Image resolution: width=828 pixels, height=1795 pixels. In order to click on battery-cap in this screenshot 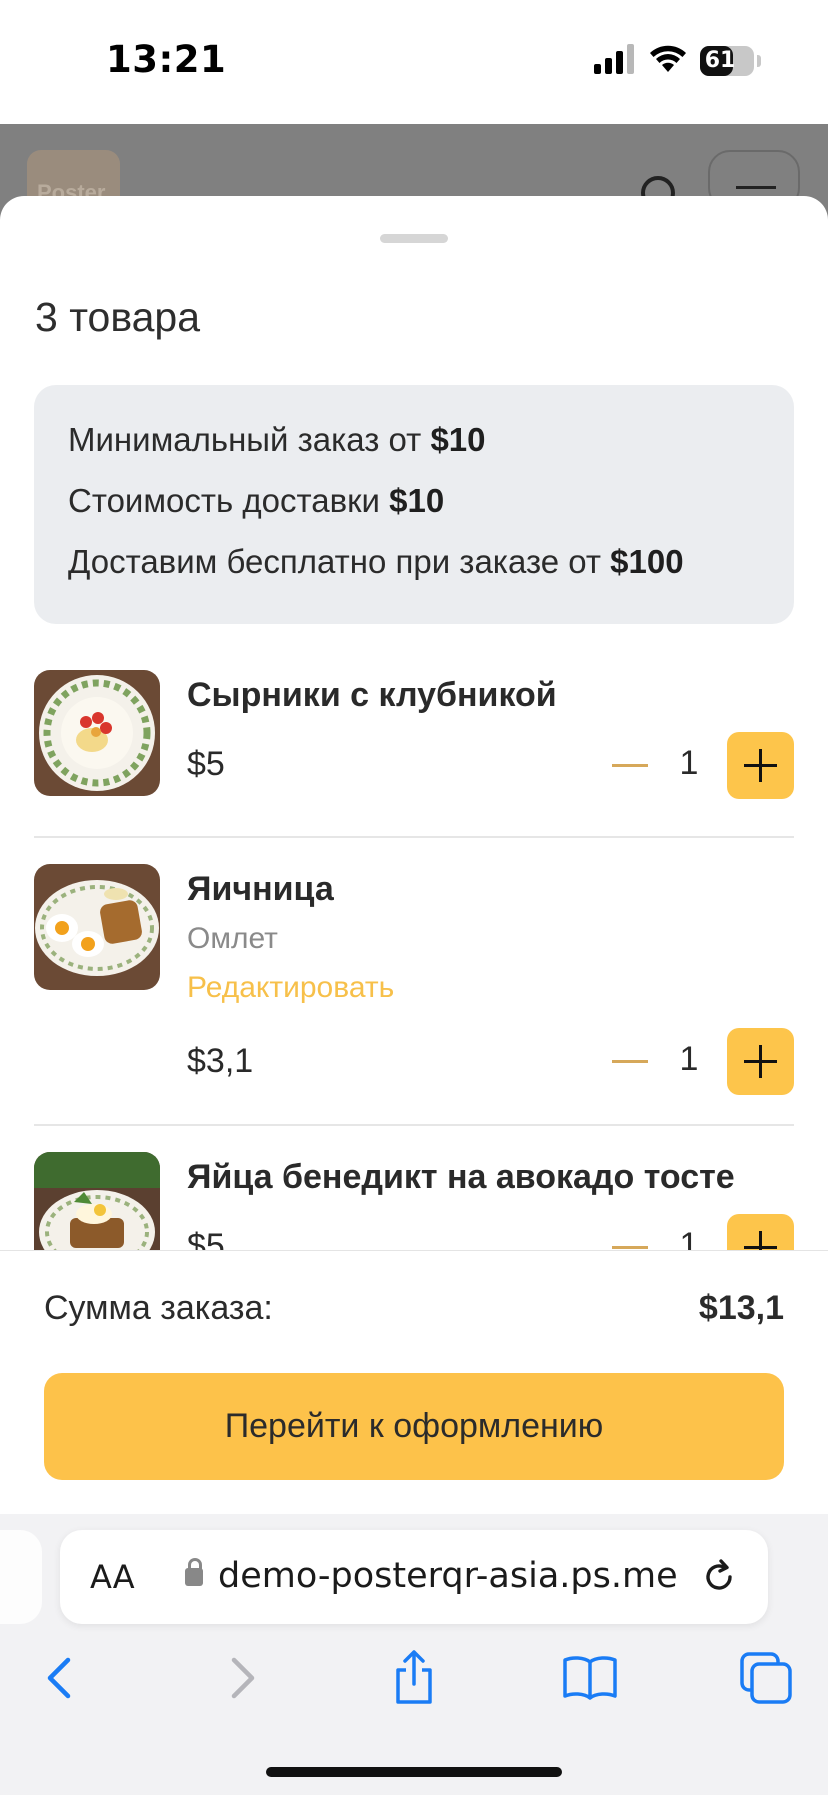, I will do `click(759, 61)`.